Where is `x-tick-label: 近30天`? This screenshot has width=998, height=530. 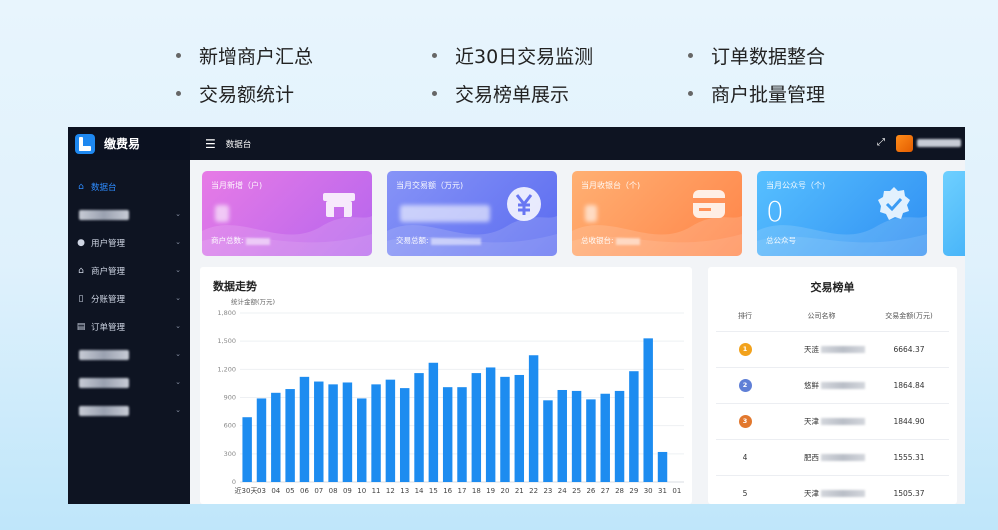 x-tick-label: 近30天 is located at coordinates (246, 490).